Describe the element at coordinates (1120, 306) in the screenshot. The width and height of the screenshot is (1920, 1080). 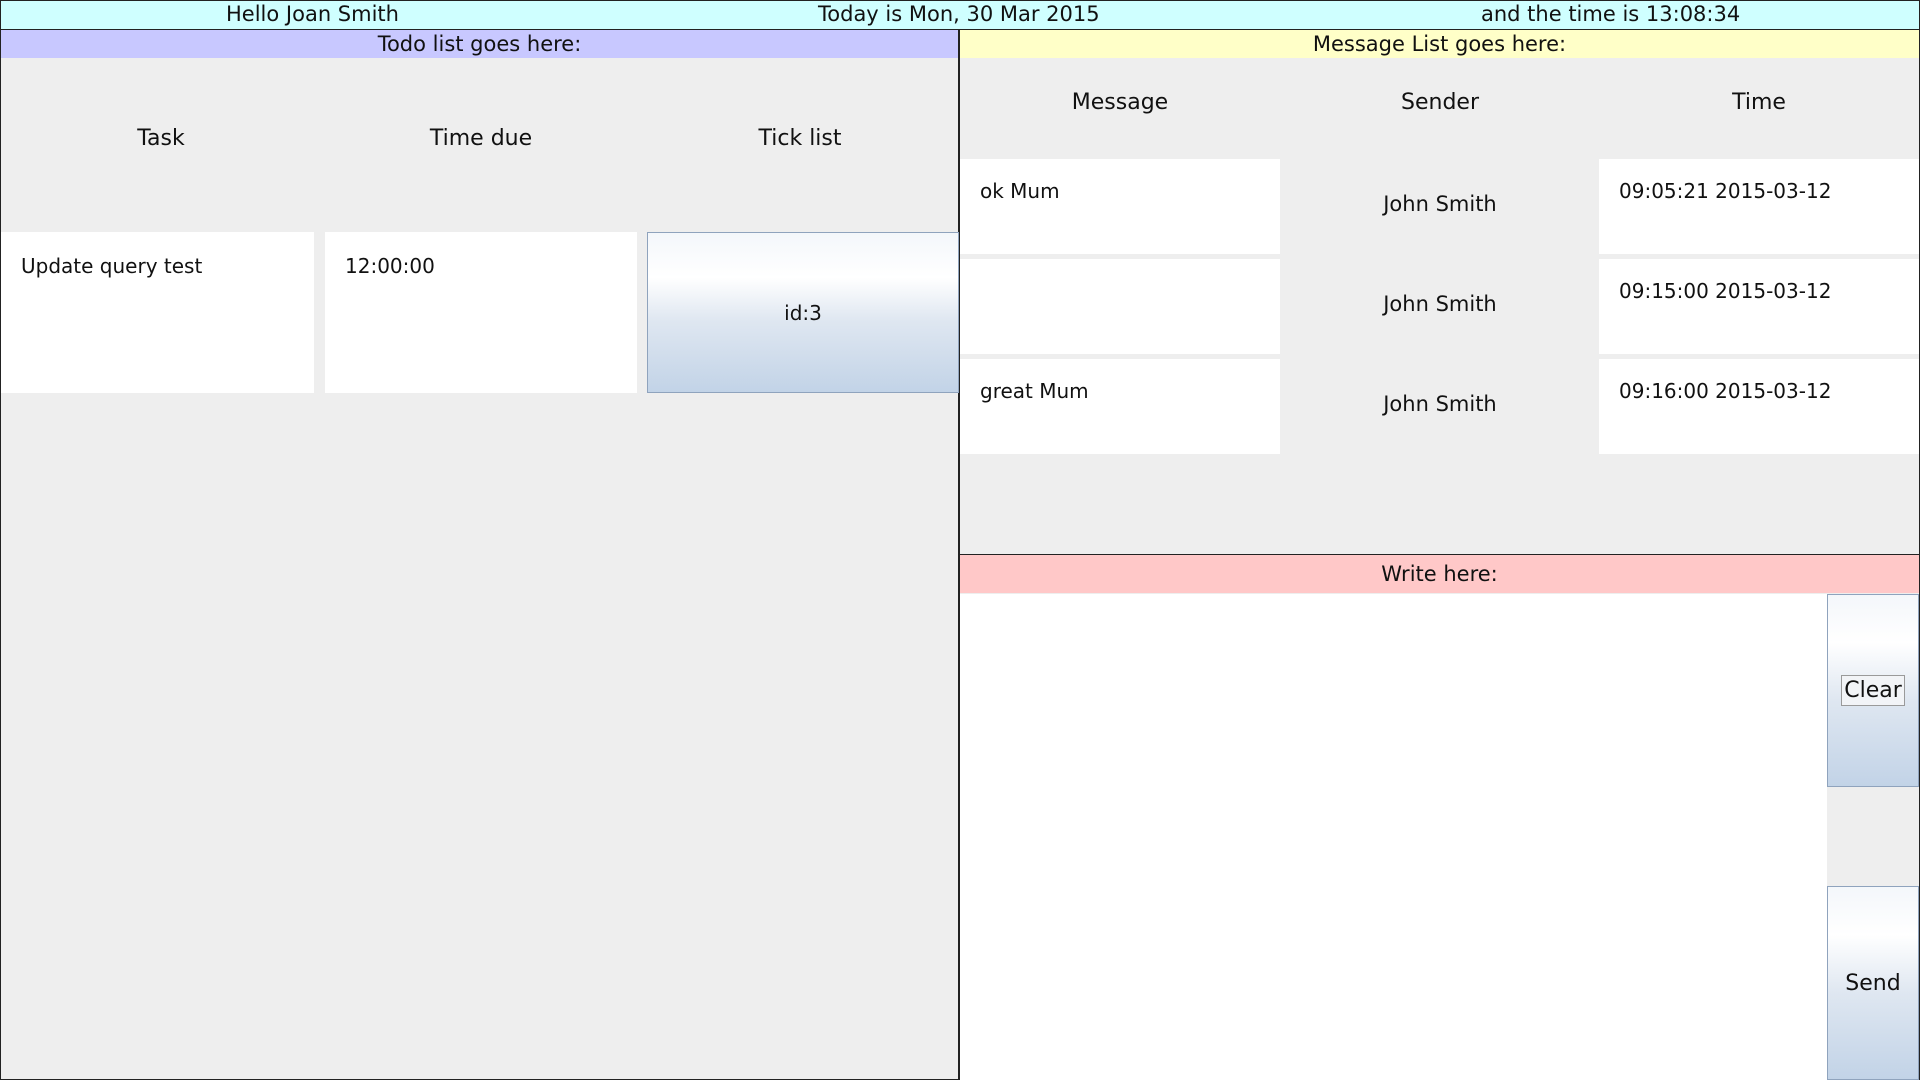
I see `message-text-cell` at that location.